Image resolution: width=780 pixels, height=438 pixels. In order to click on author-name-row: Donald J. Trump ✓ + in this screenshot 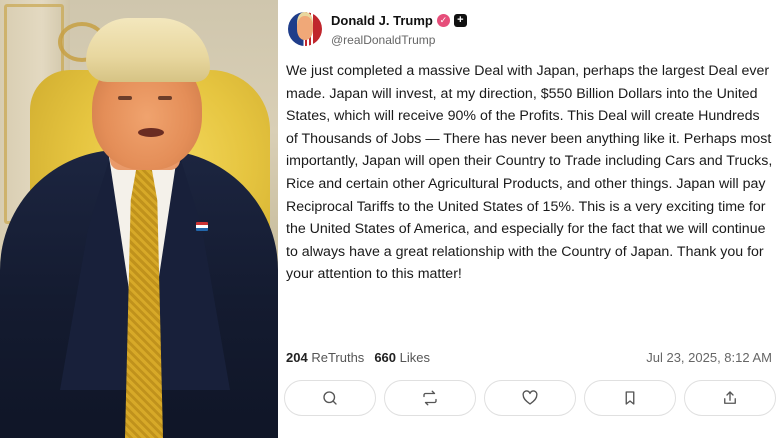, I will do `click(399, 20)`.